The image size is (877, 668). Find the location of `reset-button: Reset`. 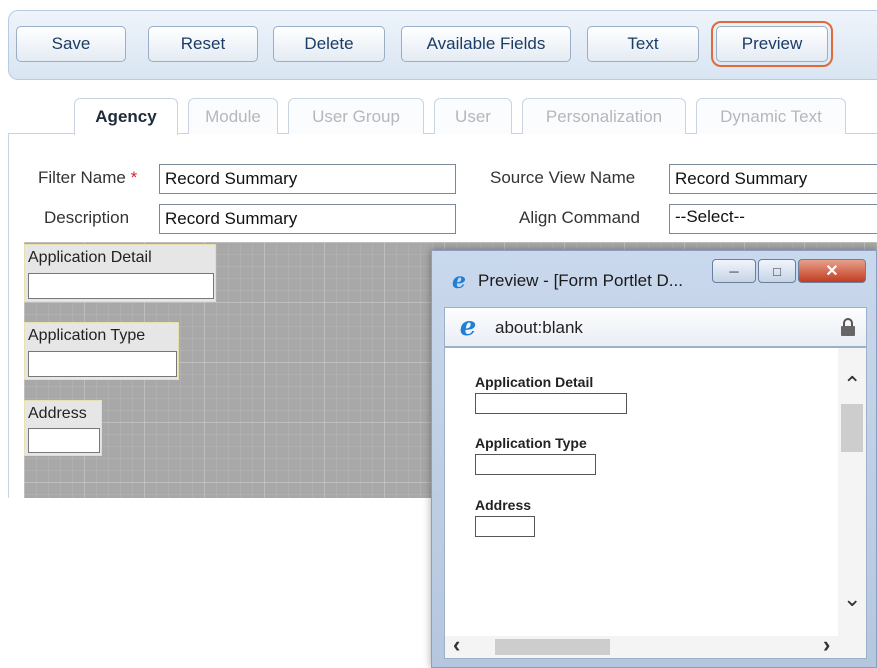

reset-button: Reset is located at coordinates (203, 44).